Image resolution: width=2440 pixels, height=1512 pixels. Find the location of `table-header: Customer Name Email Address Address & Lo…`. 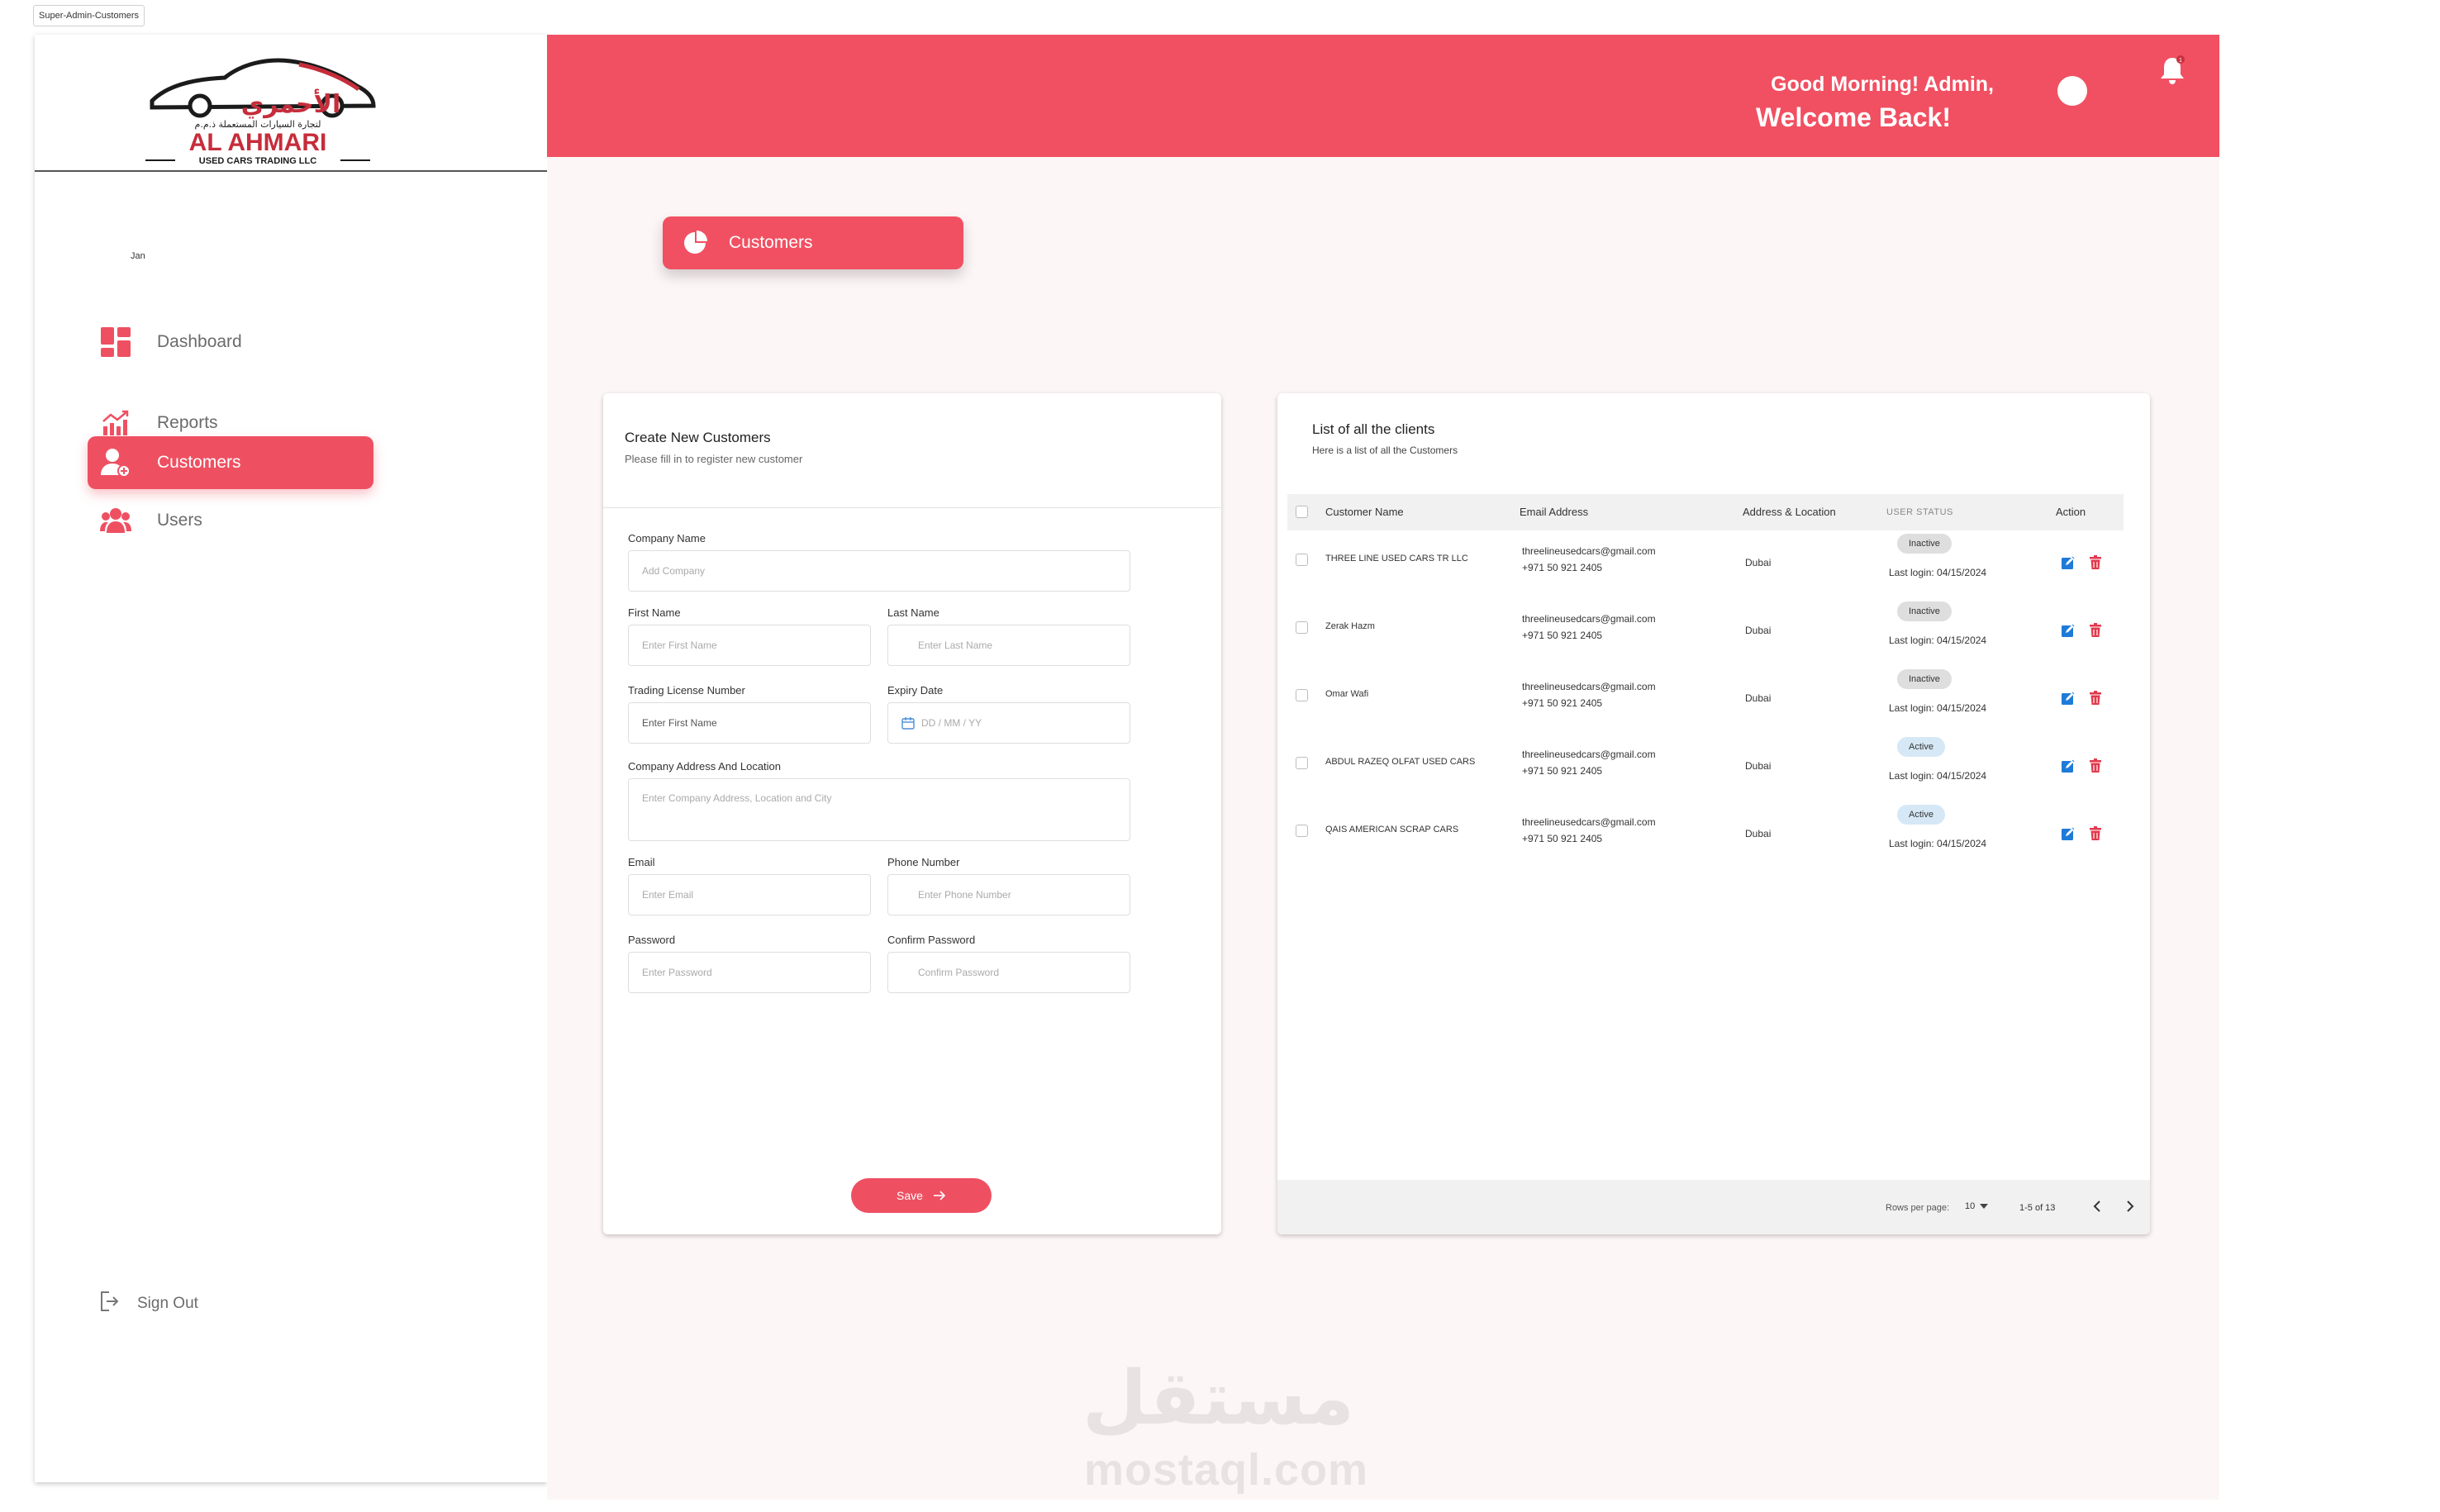

table-header: Customer Name Email Address Address & Lo… is located at coordinates (1705, 512).